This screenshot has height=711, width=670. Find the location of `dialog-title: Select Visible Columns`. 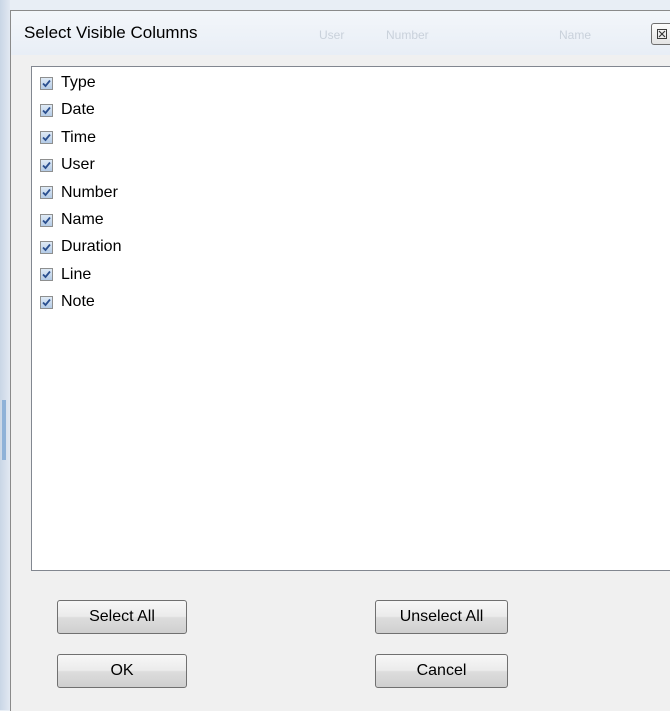

dialog-title: Select Visible Columns is located at coordinates (111, 32).